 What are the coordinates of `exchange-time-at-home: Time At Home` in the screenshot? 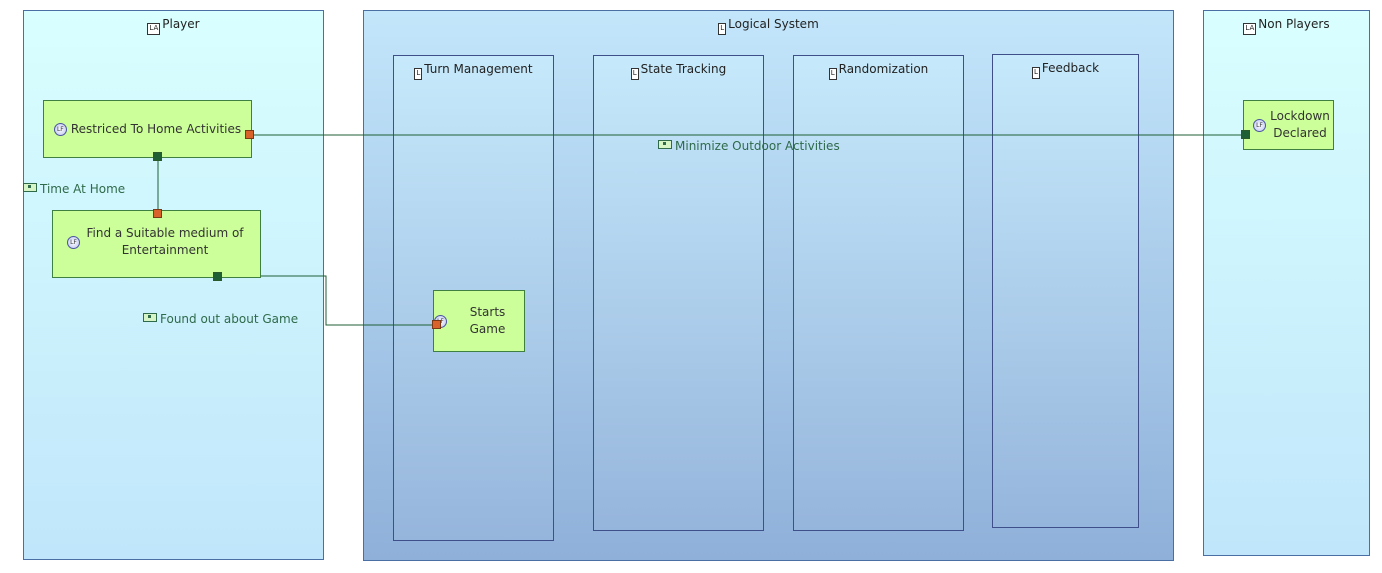 It's located at (74, 189).